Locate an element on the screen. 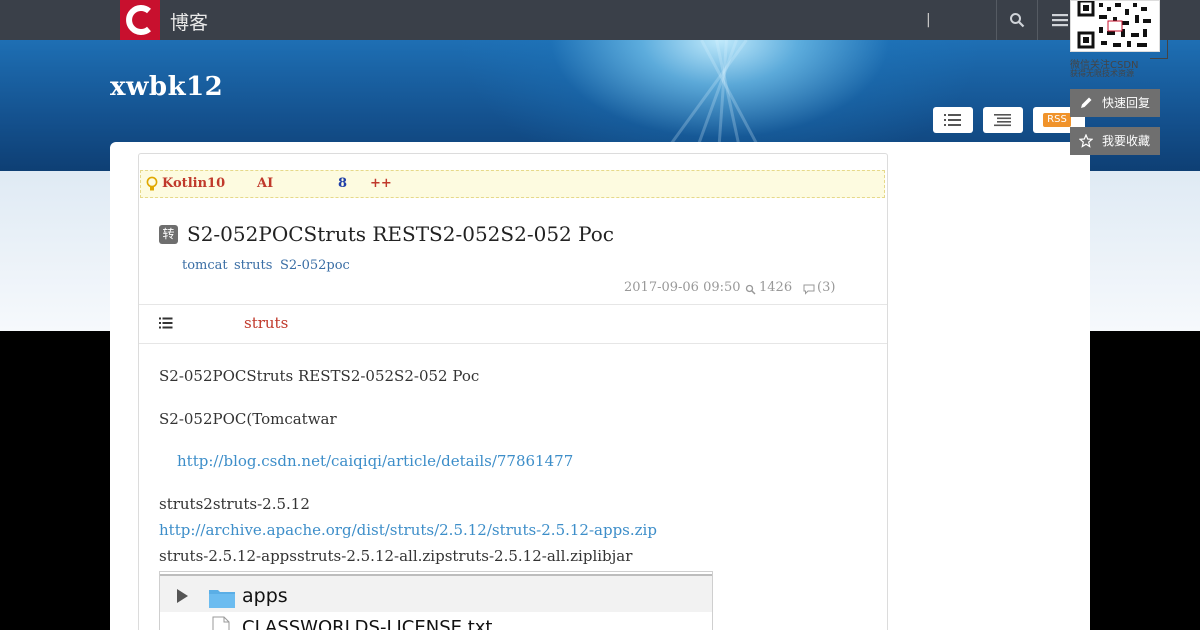 The image size is (1200, 630). csdn-logo is located at coordinates (140, 20).